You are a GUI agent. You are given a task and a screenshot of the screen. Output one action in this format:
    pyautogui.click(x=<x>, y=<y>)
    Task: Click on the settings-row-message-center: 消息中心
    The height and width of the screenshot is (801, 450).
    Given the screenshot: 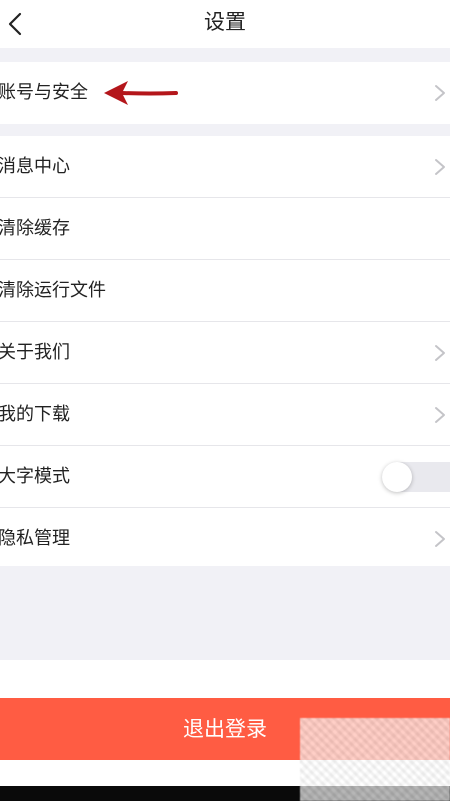 What is the action you would take?
    pyautogui.click(x=225, y=167)
    